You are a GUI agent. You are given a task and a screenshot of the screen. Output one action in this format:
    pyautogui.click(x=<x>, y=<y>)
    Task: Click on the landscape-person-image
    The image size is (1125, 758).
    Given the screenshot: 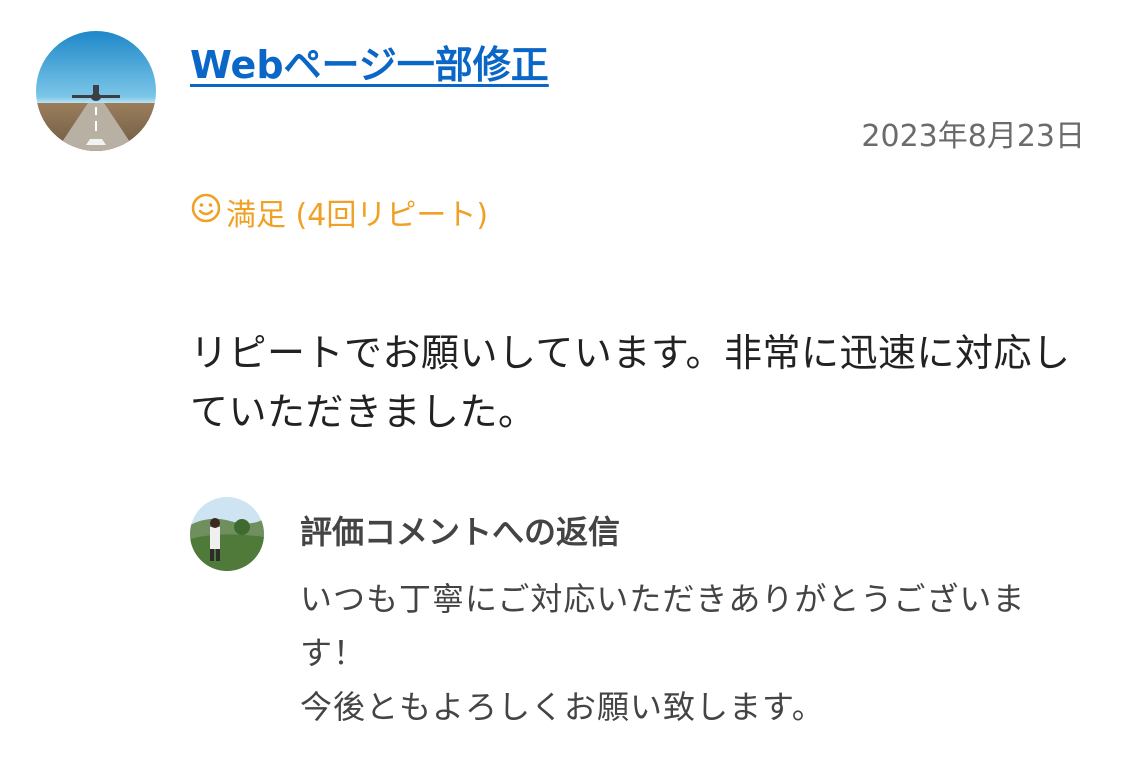 What is the action you would take?
    pyautogui.click(x=227, y=534)
    